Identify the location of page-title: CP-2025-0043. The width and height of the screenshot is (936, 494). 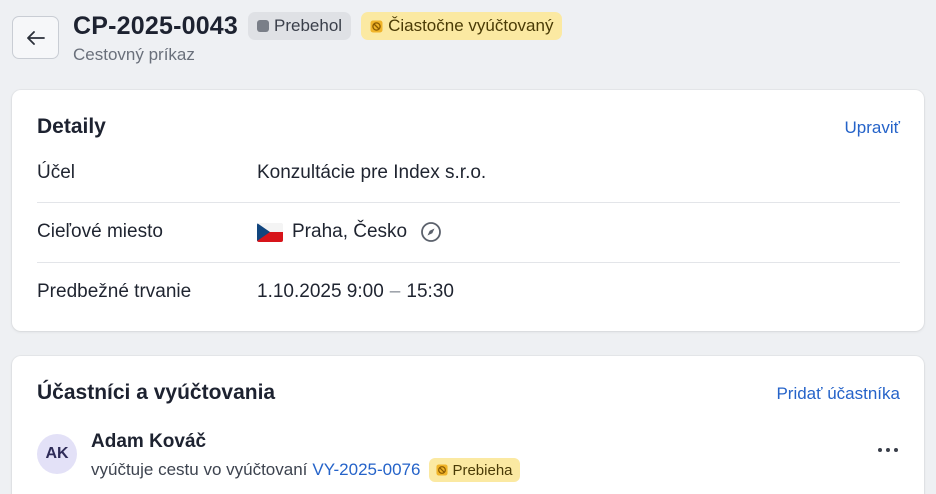
(156, 25).